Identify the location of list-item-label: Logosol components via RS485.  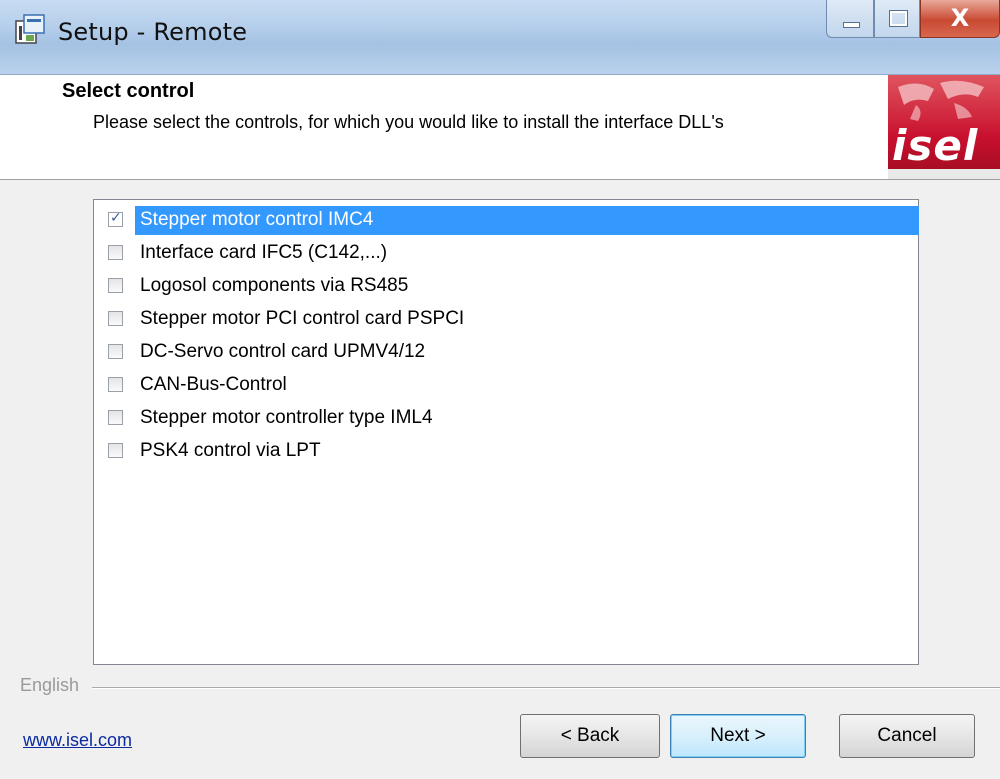
(274, 285).